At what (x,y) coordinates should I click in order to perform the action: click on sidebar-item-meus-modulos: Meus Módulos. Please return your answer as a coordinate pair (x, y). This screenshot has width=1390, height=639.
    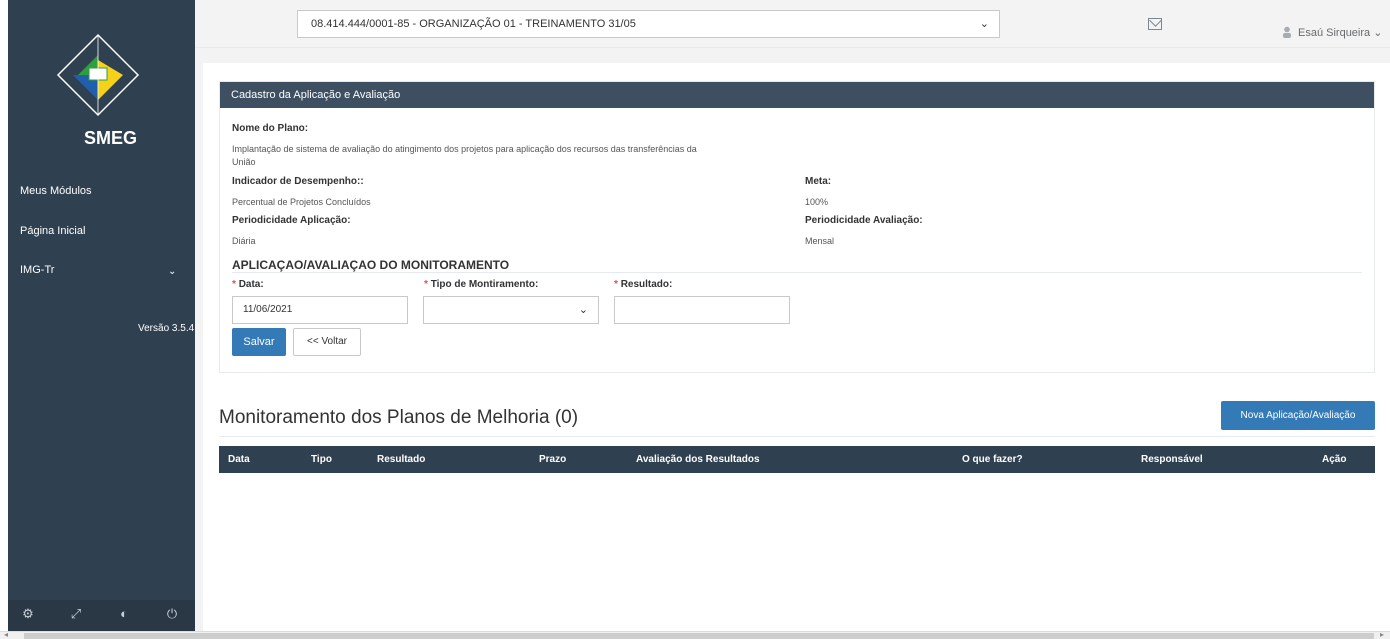
    Looking at the image, I should click on (56, 191).